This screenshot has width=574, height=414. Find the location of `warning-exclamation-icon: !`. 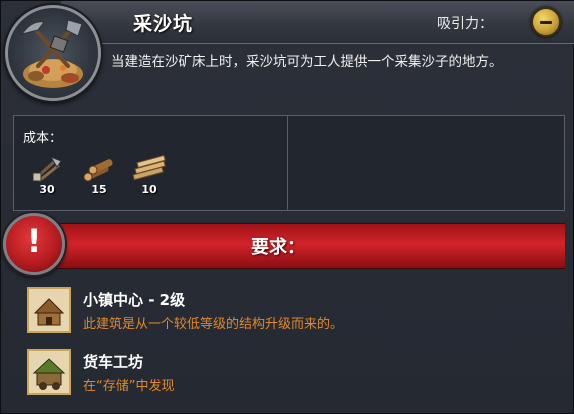

warning-exclamation-icon: ! is located at coordinates (34, 244).